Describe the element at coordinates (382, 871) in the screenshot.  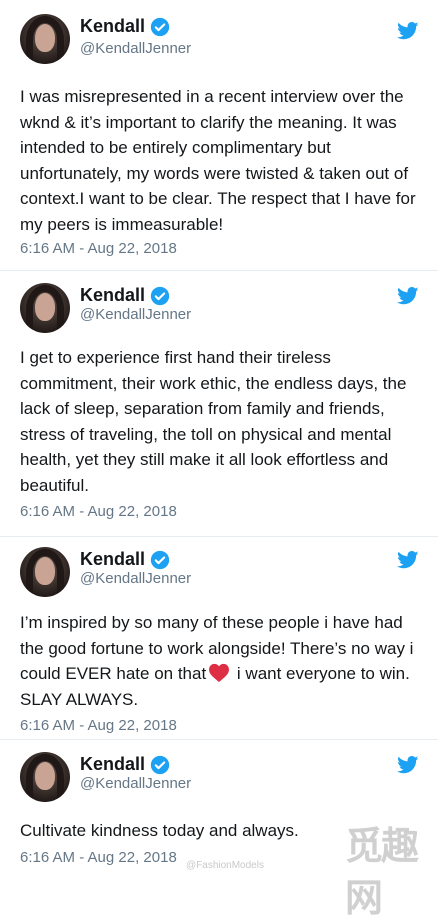
I see `corner-watermark-logo: 觅趣网` at that location.